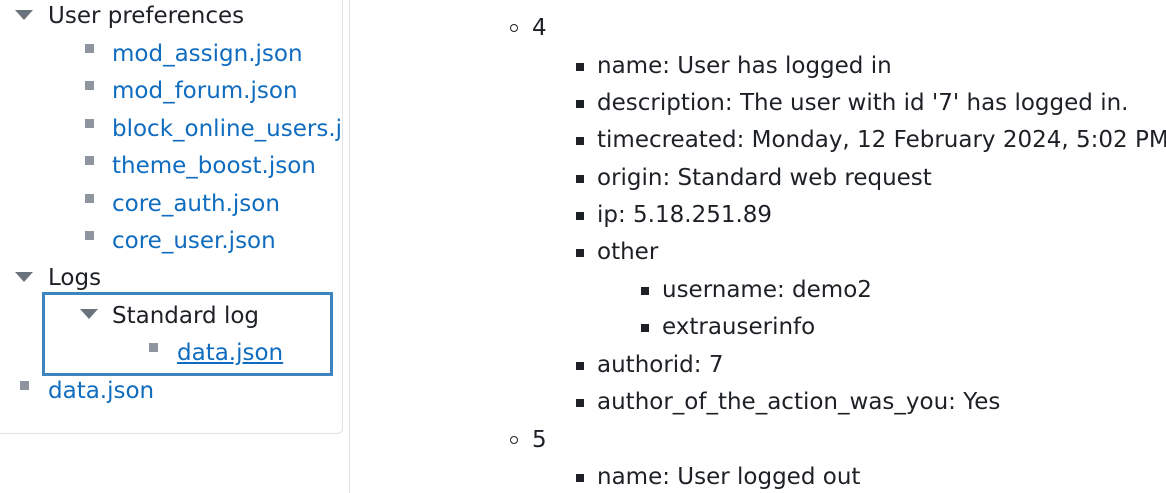 The height and width of the screenshot is (493, 1166). I want to click on field-name: name: User has logged in, so click(744, 66).